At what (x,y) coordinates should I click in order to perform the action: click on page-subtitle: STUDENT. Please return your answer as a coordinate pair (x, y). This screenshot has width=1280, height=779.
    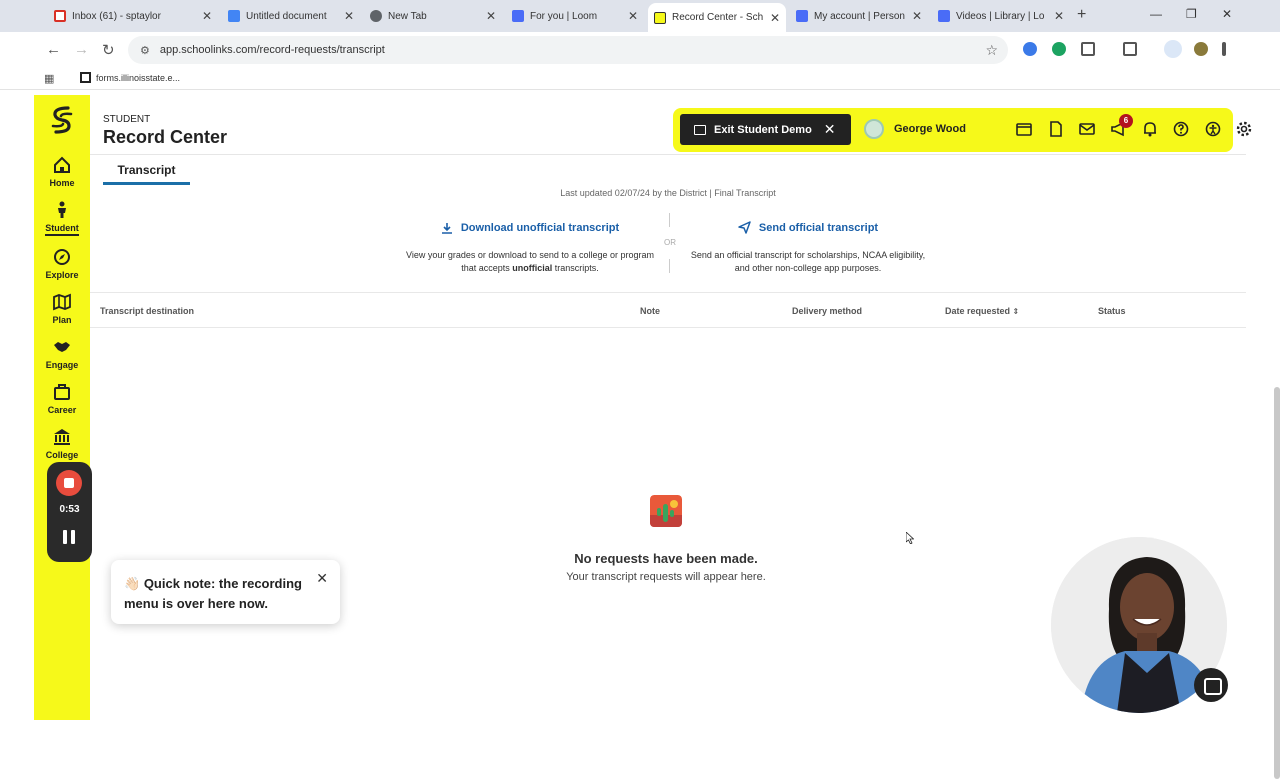
    Looking at the image, I should click on (127, 119).